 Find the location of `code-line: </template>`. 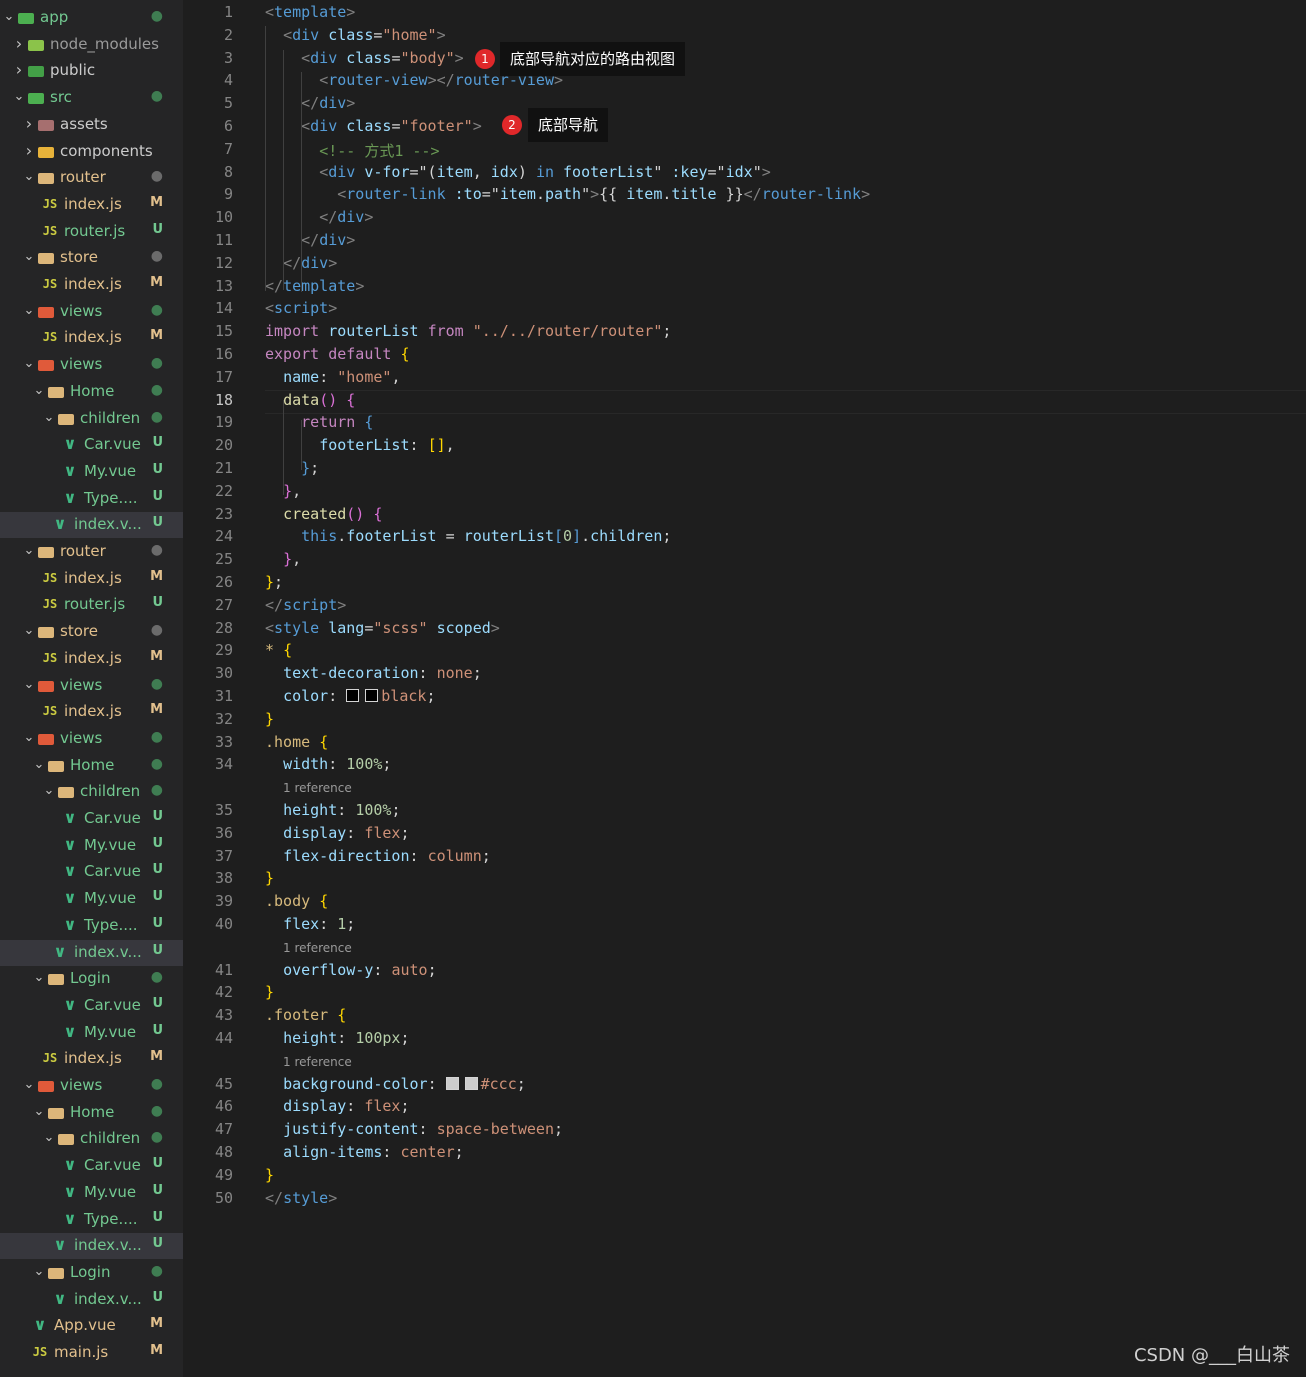

code-line: </template> is located at coordinates (314, 286).